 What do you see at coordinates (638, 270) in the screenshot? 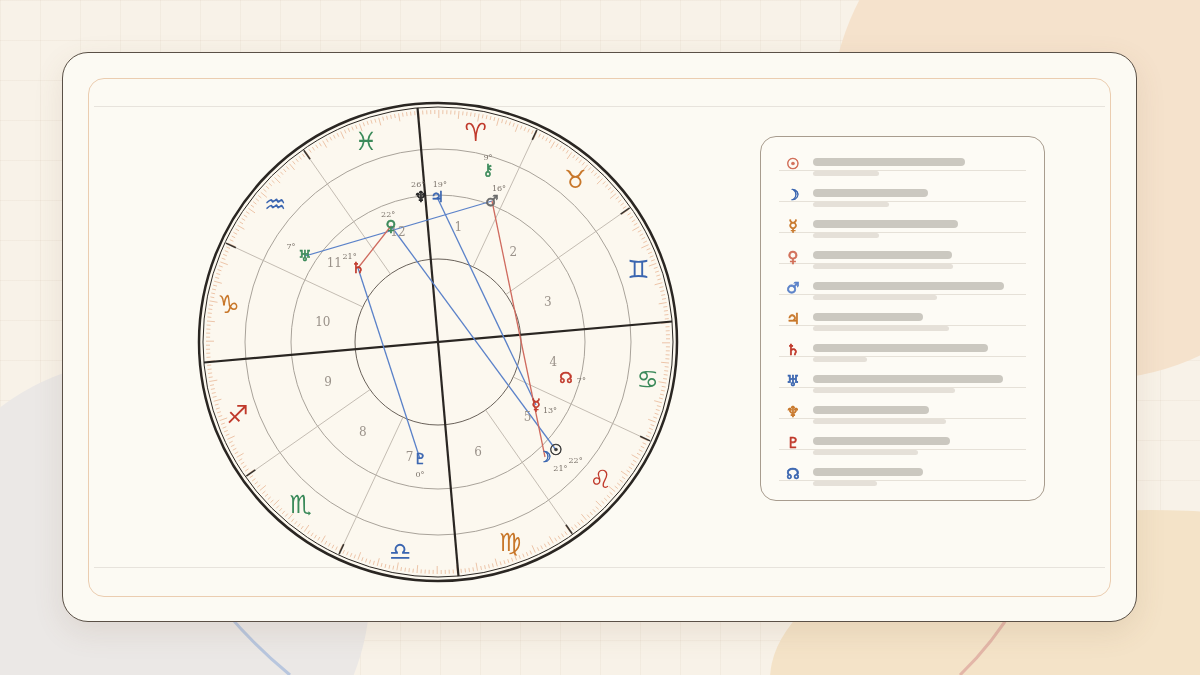
I see `zodiac-sign: ♊` at bounding box center [638, 270].